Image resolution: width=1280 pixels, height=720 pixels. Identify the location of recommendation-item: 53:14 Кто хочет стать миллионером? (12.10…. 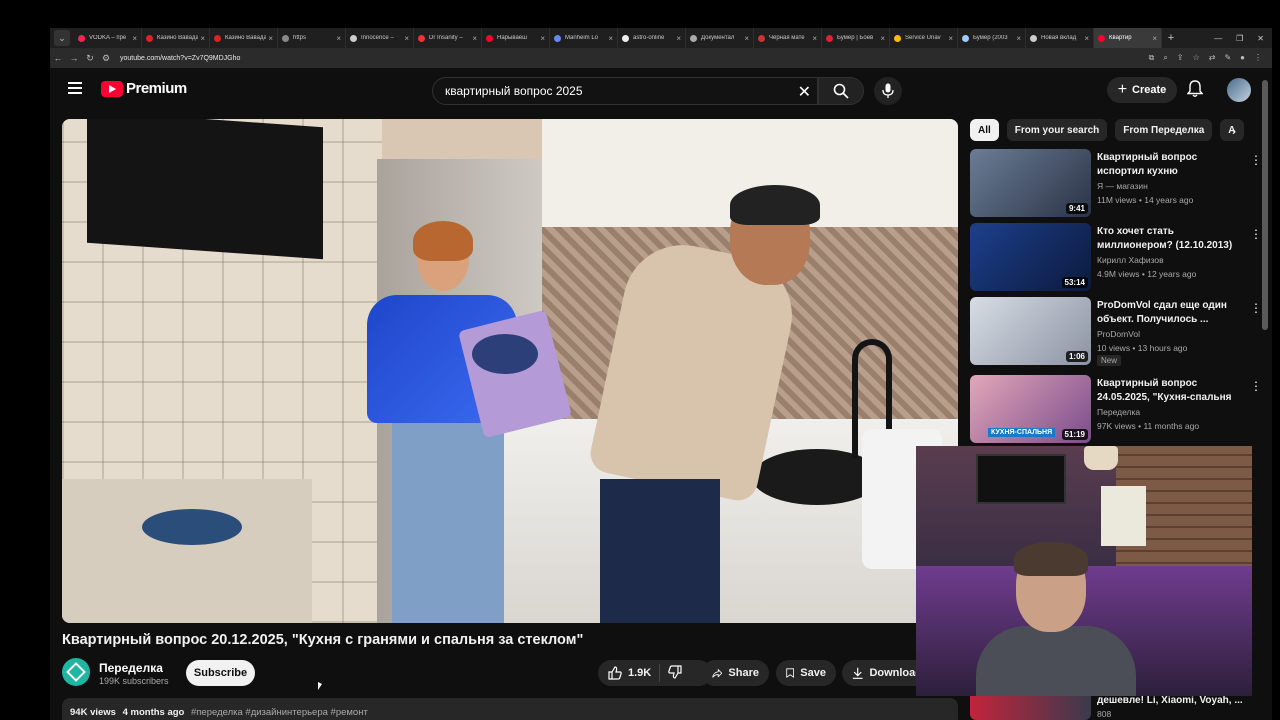
(1116, 258).